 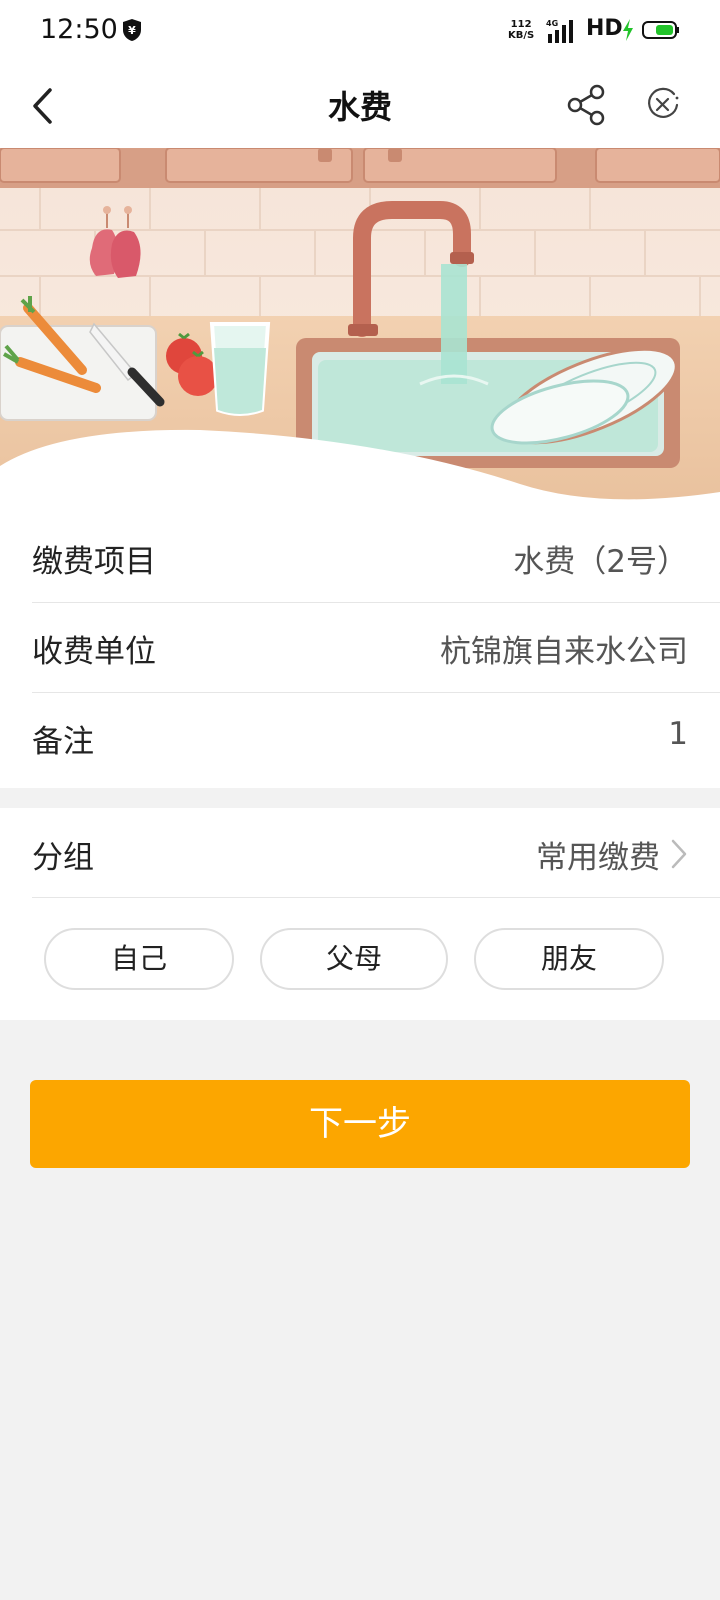 What do you see at coordinates (139, 959) in the screenshot?
I see `group-chip-self: 自己` at bounding box center [139, 959].